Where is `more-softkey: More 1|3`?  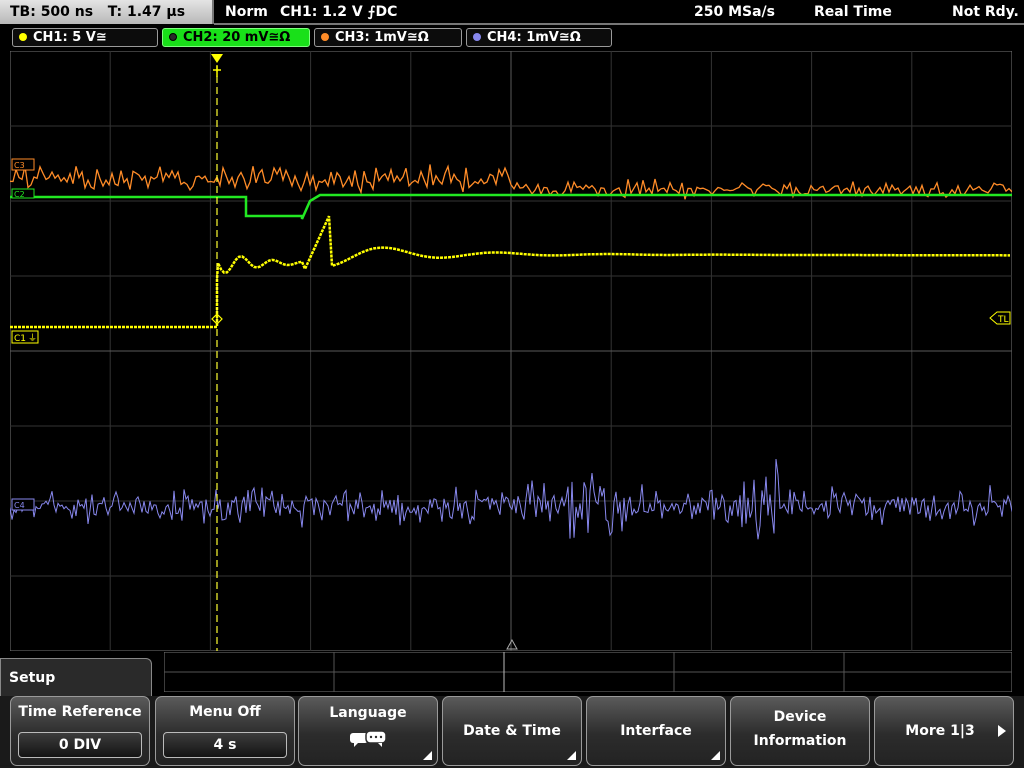 more-softkey: More 1|3 is located at coordinates (944, 731).